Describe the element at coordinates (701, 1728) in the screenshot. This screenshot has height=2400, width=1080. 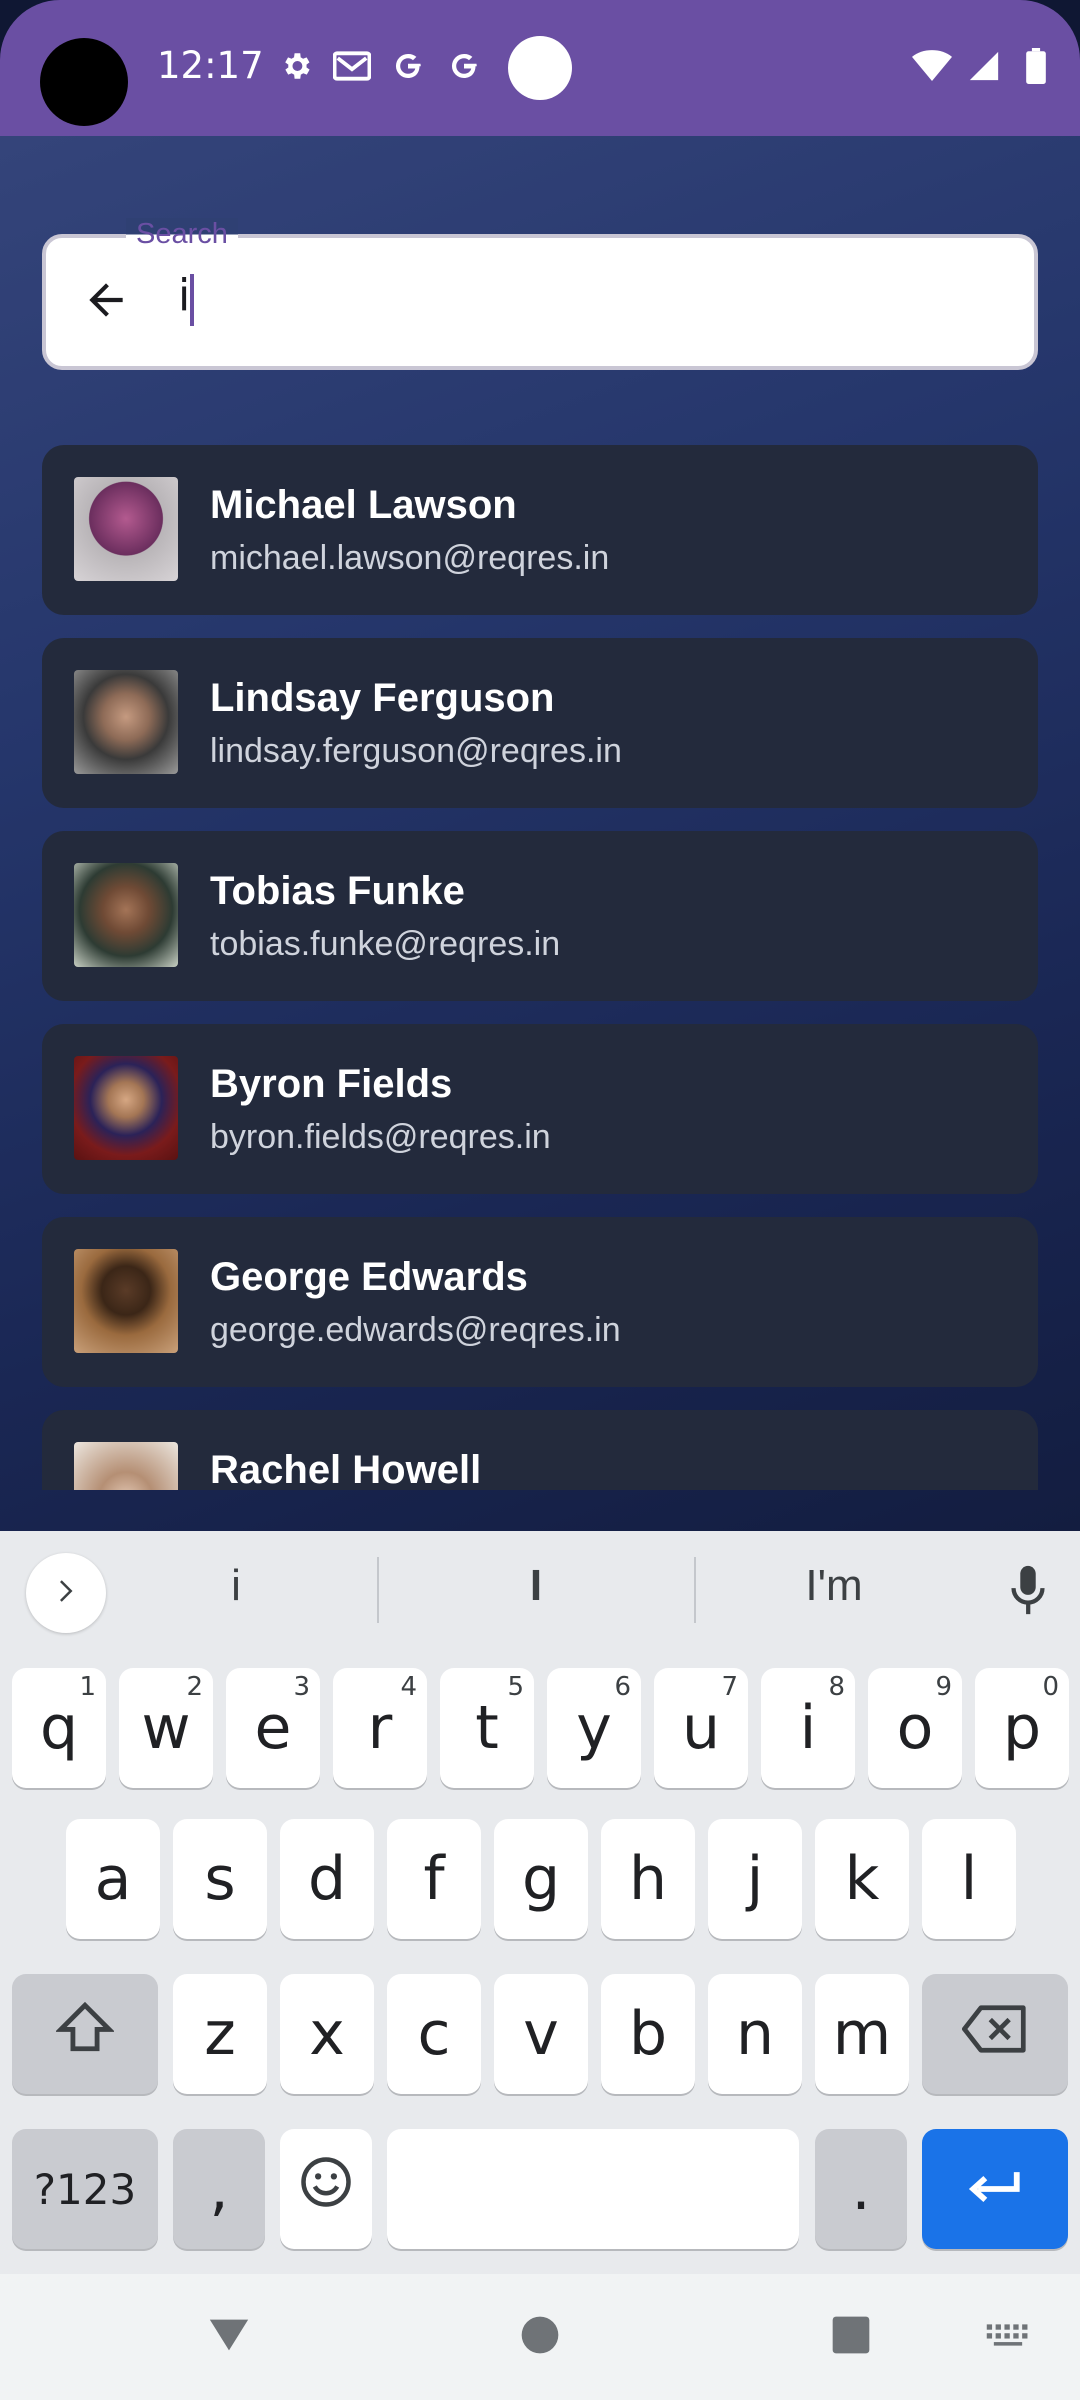
I see `key-u: u7` at that location.